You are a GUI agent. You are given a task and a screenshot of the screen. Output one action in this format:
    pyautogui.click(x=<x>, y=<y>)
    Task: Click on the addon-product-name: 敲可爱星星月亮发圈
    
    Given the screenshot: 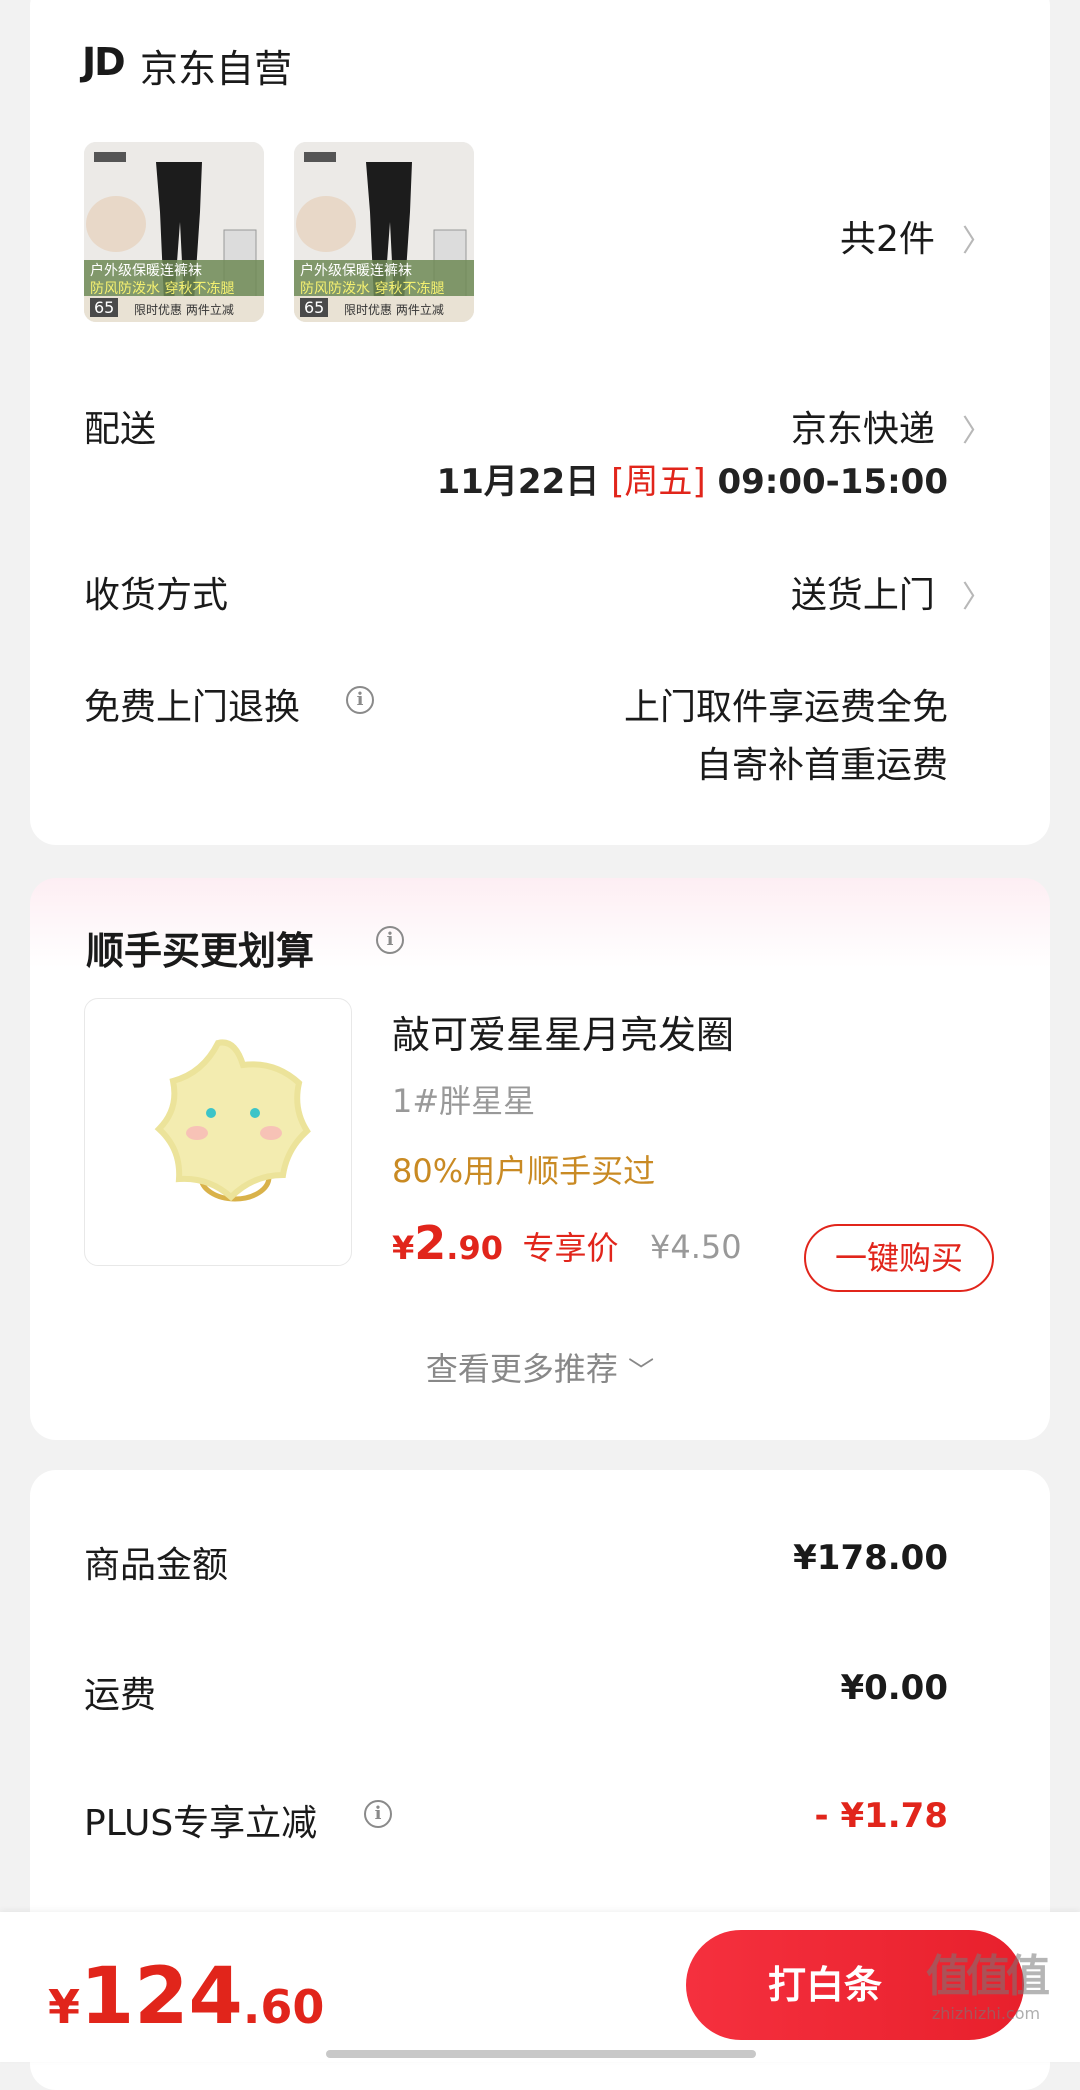 What is the action you would take?
    pyautogui.click(x=563, y=1031)
    